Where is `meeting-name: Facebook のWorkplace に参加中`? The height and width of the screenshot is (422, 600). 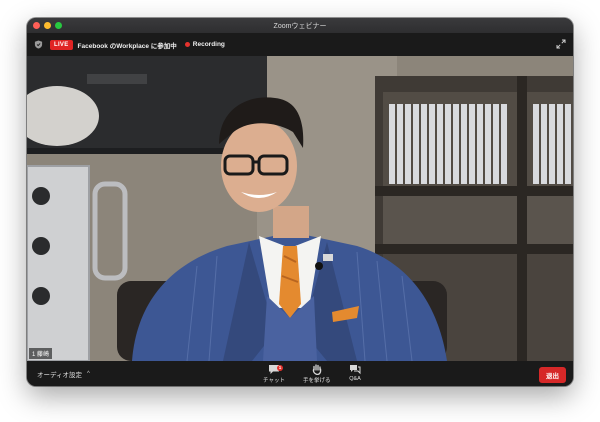 meeting-name: Facebook のWorkplace に参加中 is located at coordinates (127, 46).